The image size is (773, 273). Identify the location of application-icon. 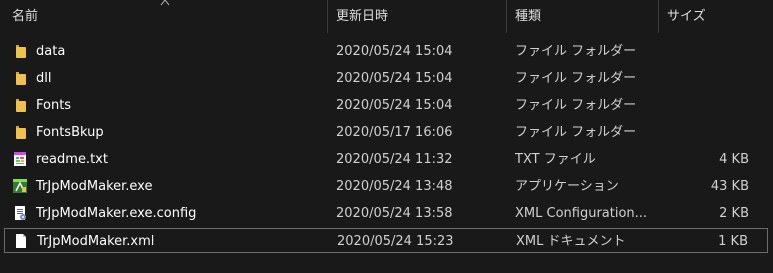
(20, 186).